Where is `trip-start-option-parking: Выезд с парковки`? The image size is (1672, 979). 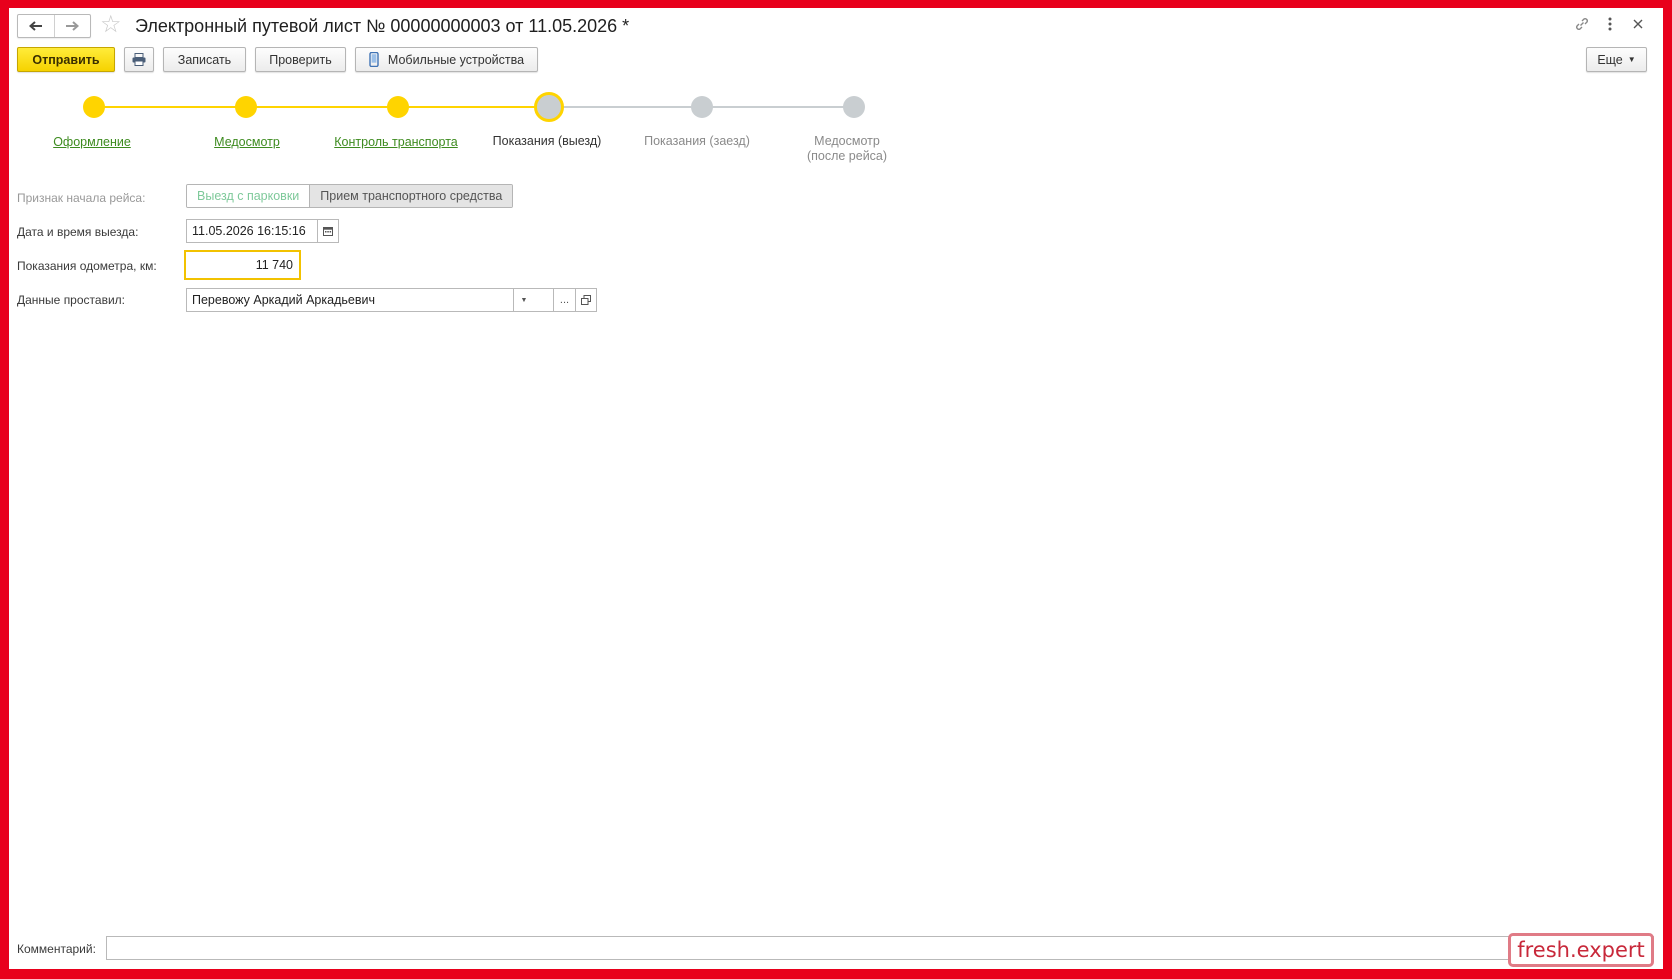 trip-start-option-parking: Выезд с парковки is located at coordinates (248, 196).